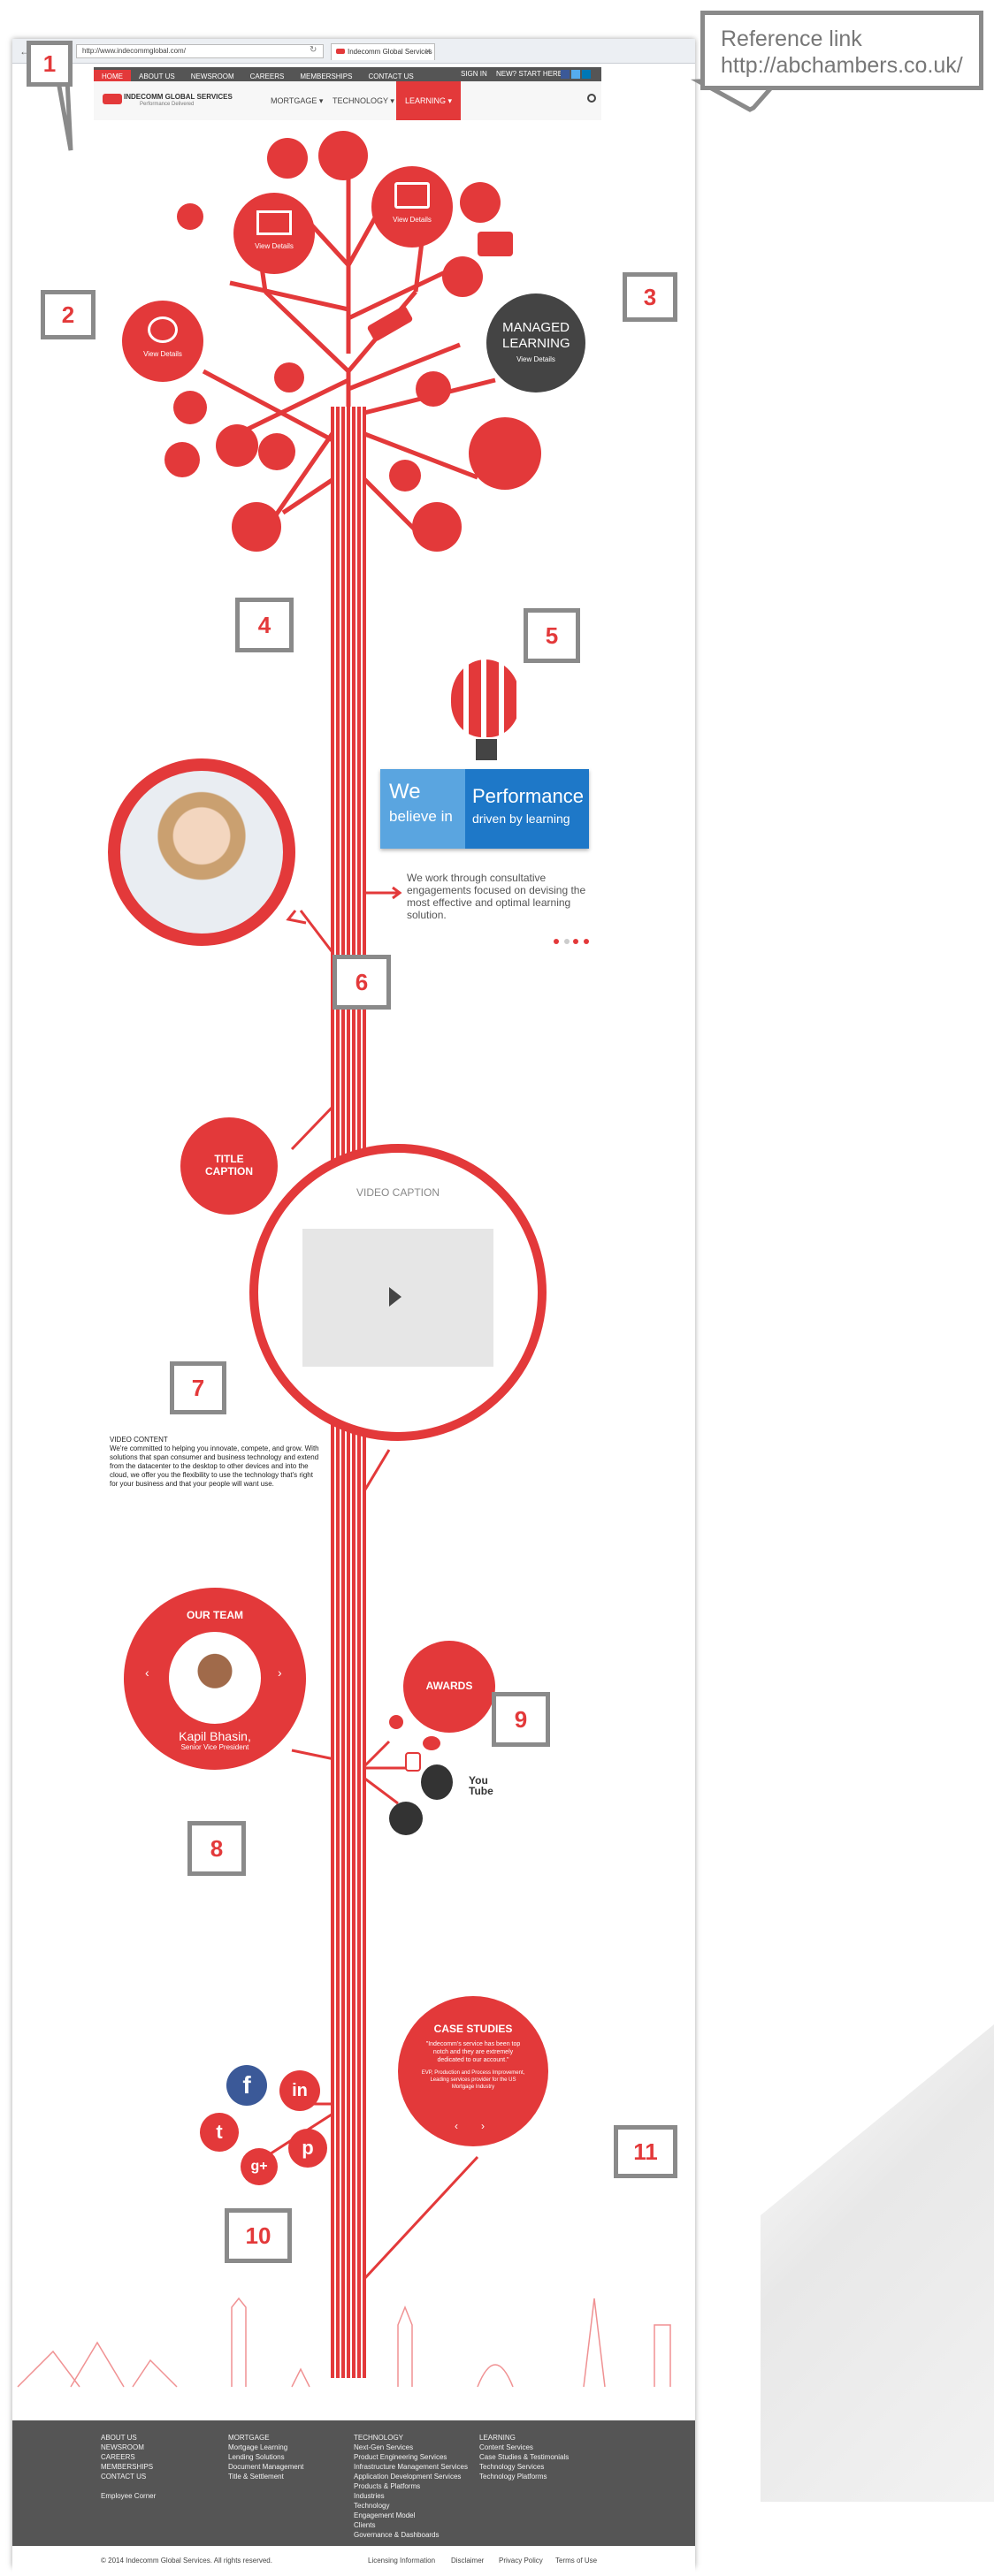 This screenshot has height=2576, width=994. Describe the element at coordinates (411, 2438) in the screenshot. I see `footer-heading: TECHNOLOGY` at that location.